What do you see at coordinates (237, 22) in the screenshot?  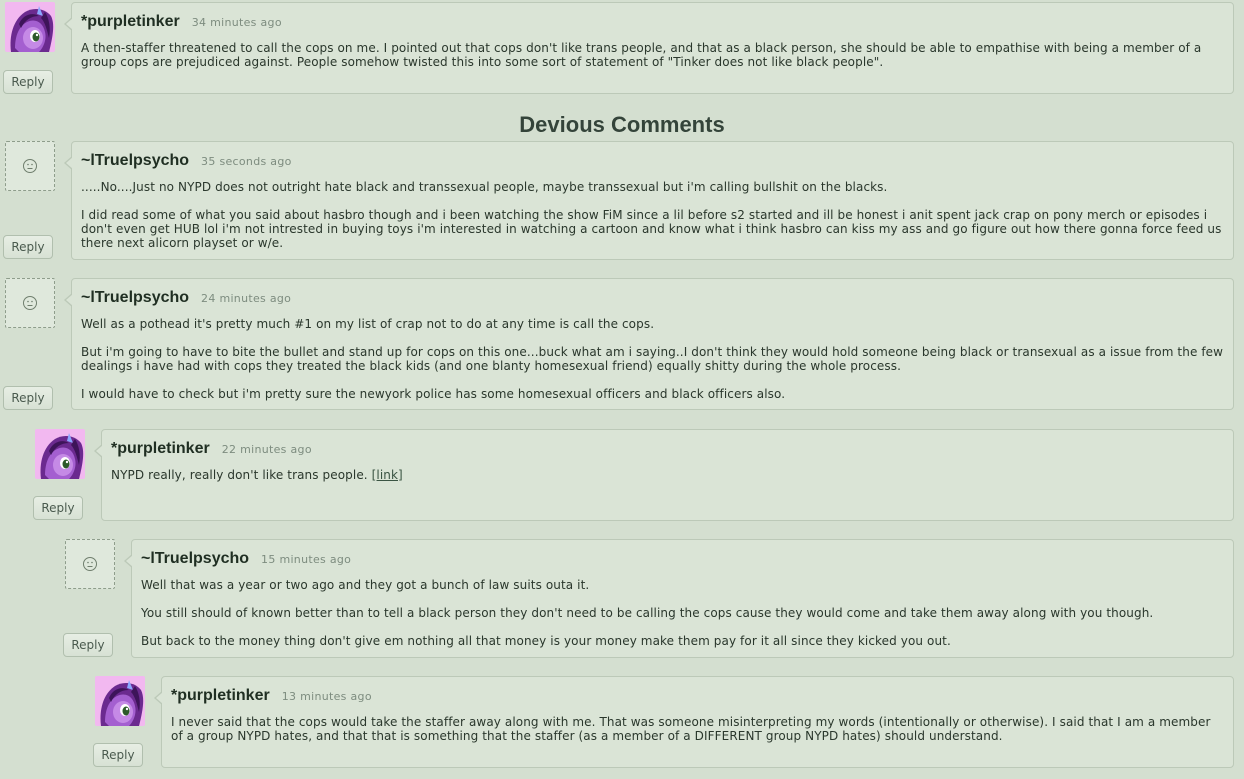 I see `timestamp: 34 minutes ago` at bounding box center [237, 22].